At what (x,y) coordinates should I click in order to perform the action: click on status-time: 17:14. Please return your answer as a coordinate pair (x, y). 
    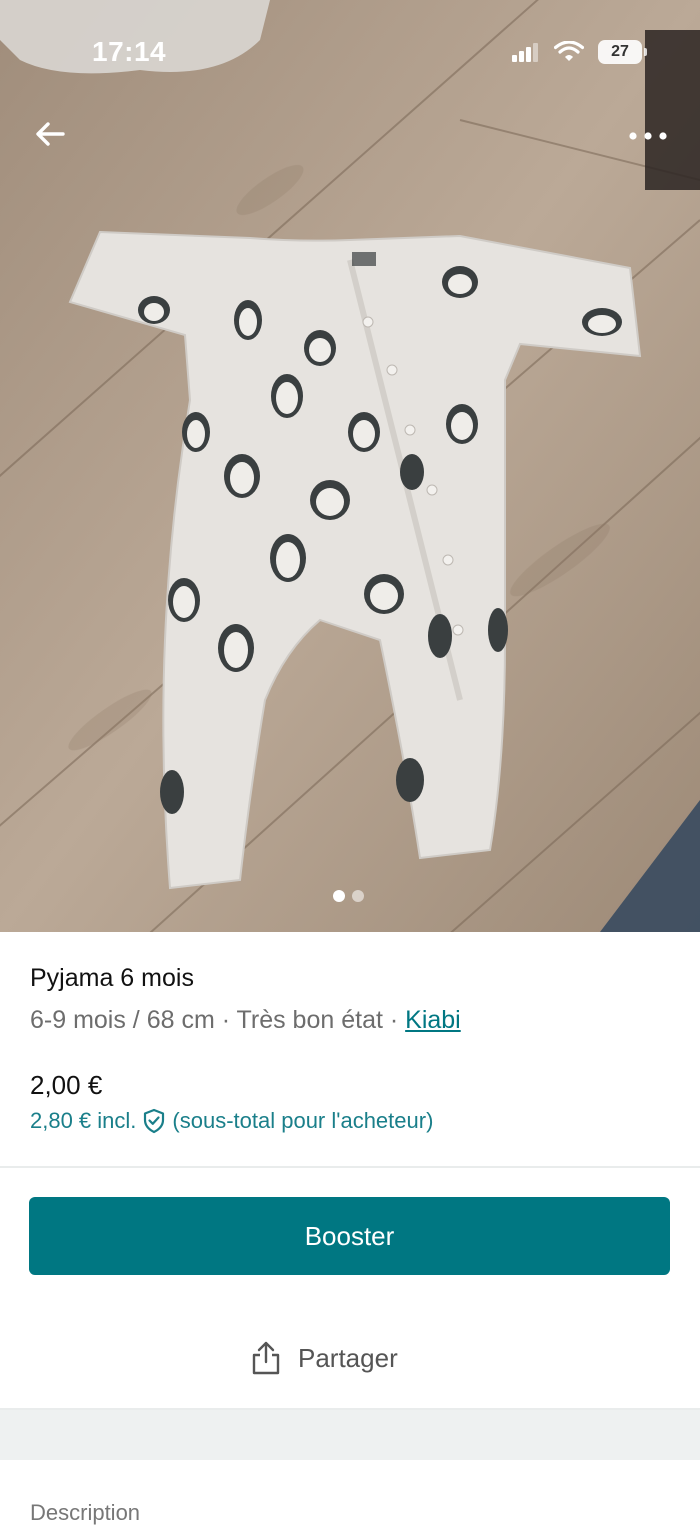
    Looking at the image, I should click on (129, 51).